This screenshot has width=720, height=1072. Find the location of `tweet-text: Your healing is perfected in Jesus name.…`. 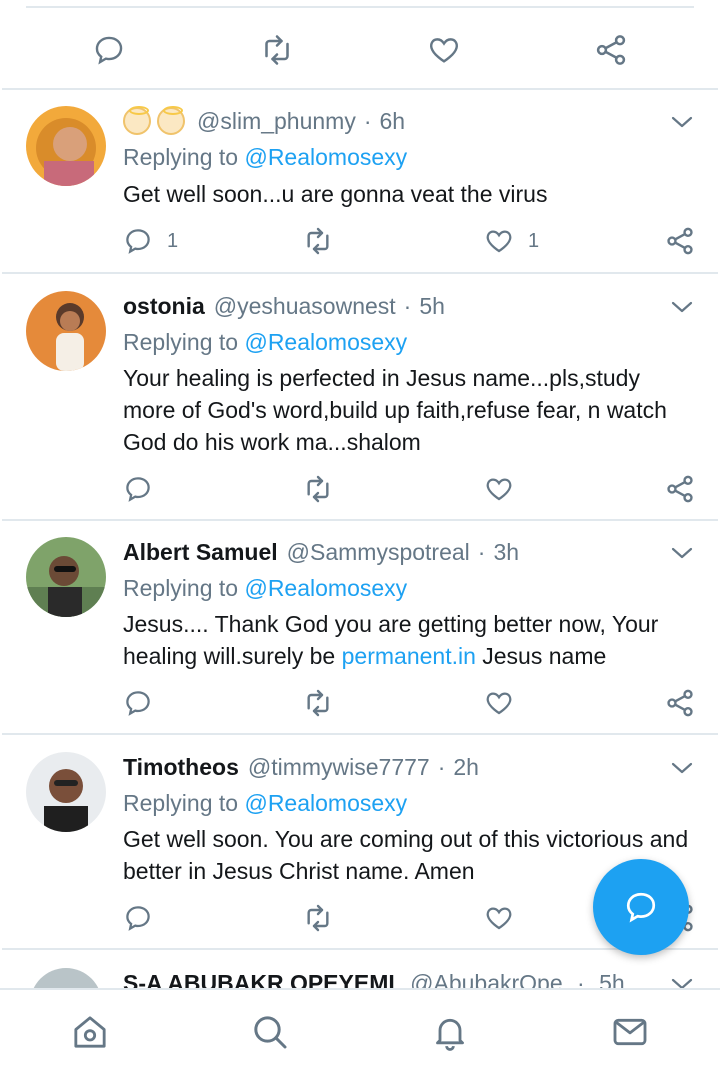

tweet-text: Your healing is perfected in Jesus name.… is located at coordinates (395, 410).